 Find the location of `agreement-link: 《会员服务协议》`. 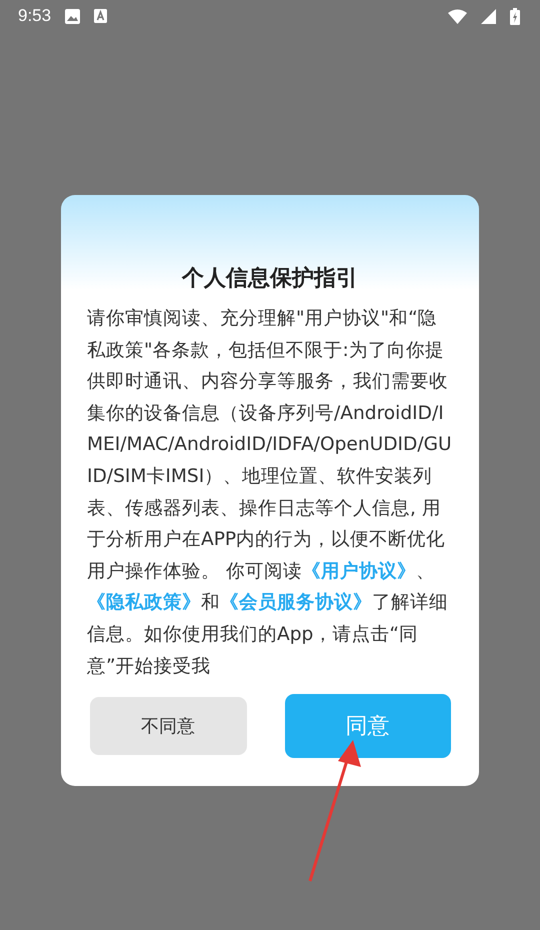

agreement-link: 《会员服务协议》 is located at coordinates (296, 603).